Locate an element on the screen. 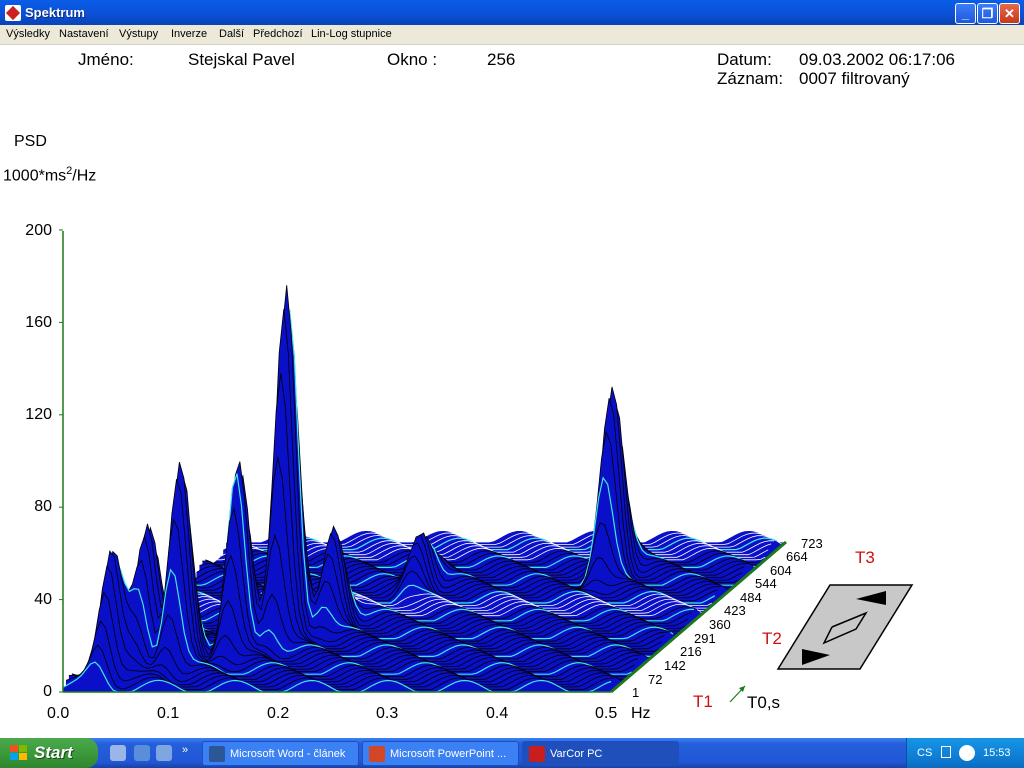 This screenshot has height=768, width=1024. quicklaunch-ie-icon is located at coordinates (142, 753).